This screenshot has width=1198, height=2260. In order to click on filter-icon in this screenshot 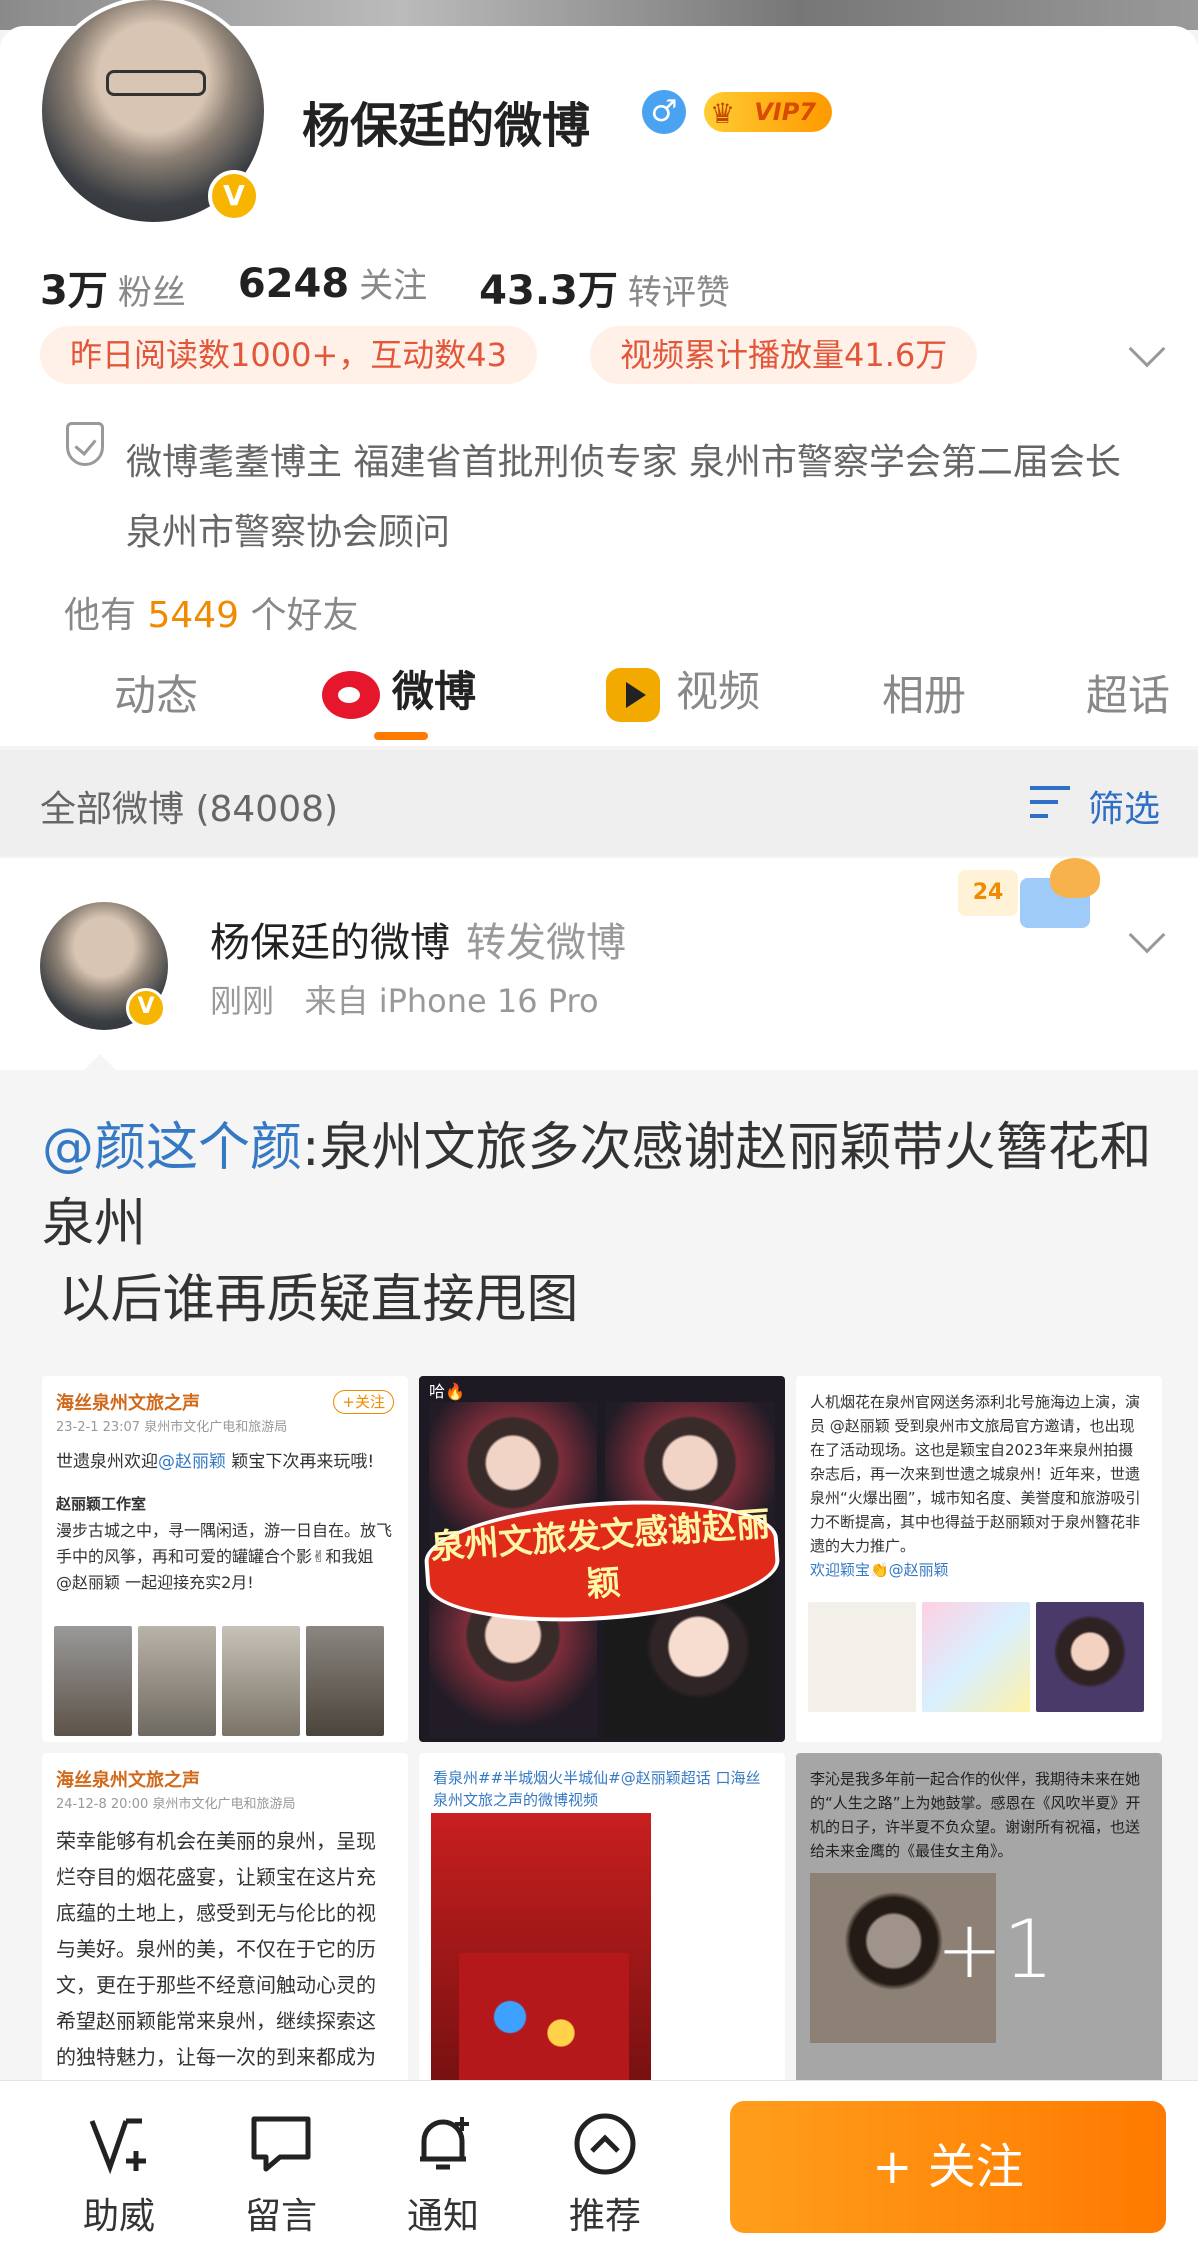, I will do `click(1052, 802)`.